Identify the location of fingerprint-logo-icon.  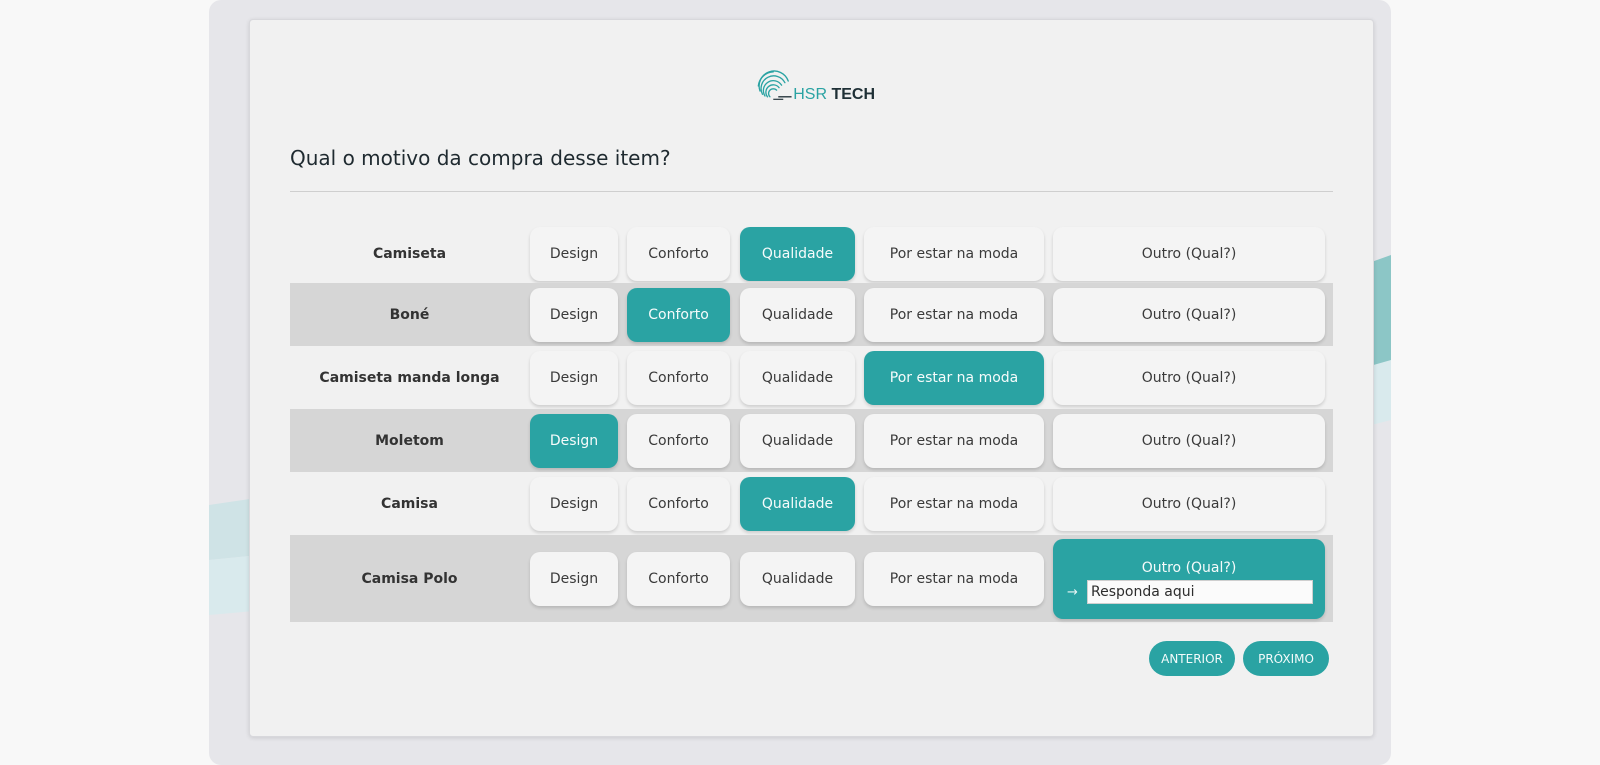
(774, 85).